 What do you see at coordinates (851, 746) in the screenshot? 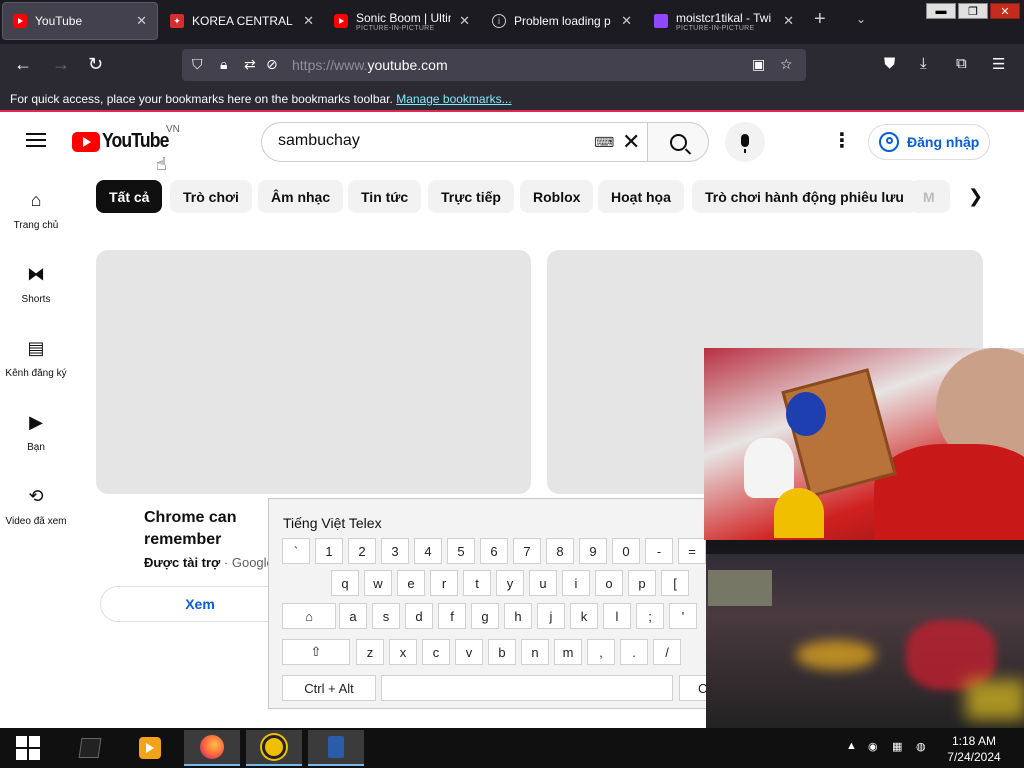
I see `show-hidden-icons-chevron-up-icon: ▲` at bounding box center [851, 746].